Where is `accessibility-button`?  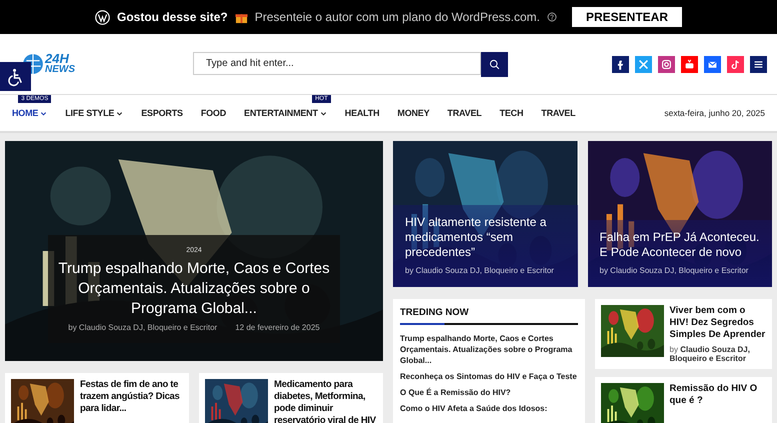 accessibility-button is located at coordinates (15, 76).